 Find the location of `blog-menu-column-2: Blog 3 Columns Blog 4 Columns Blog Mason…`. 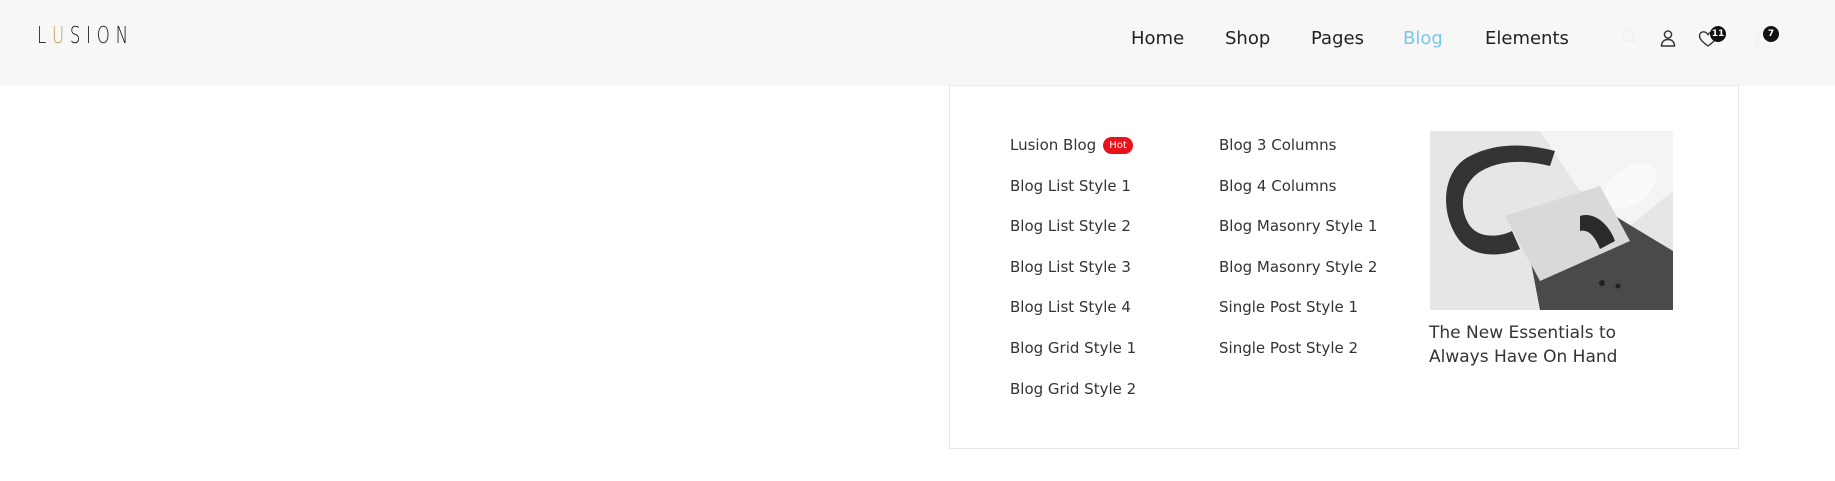

blog-menu-column-2: Blog 3 Columns Blog 4 Columns Blog Mason… is located at coordinates (1298, 258).